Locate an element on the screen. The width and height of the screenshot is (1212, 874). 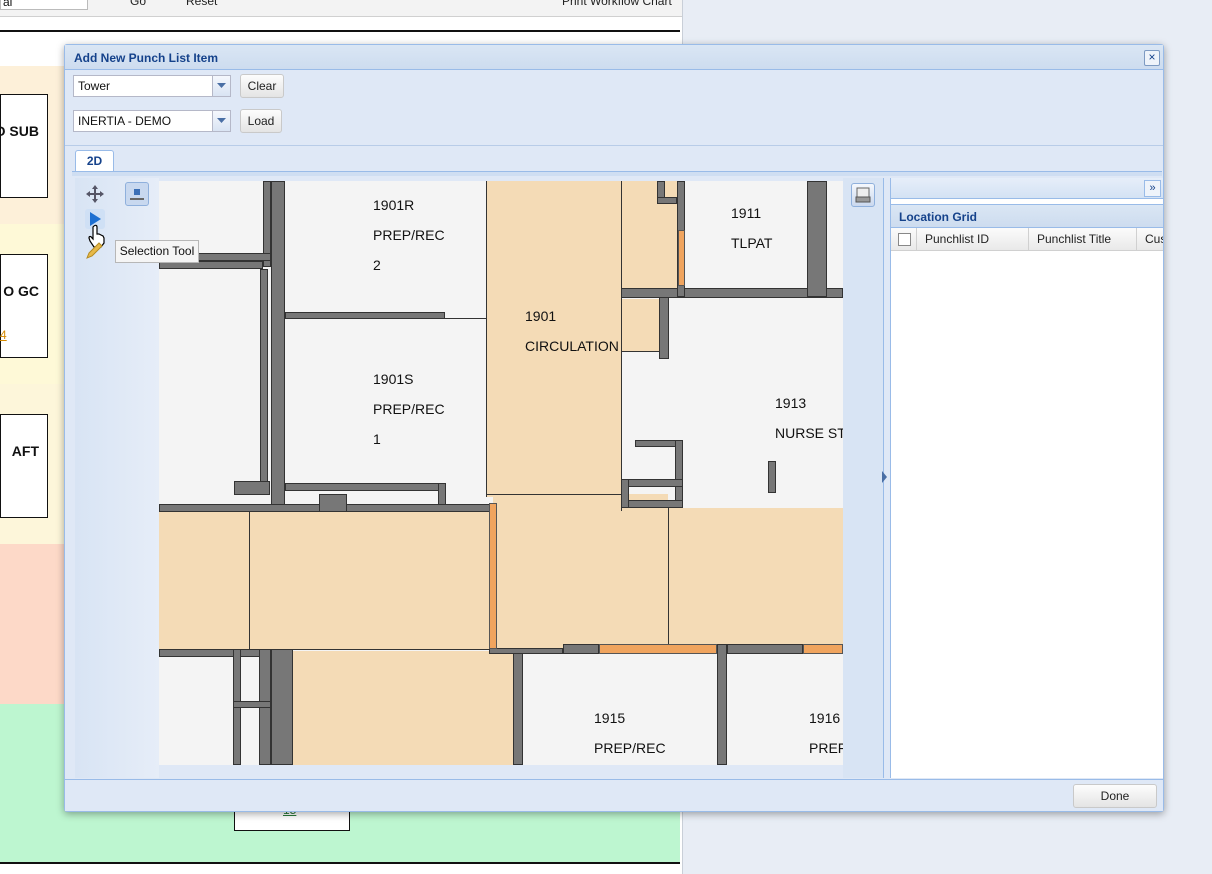
clear-button: Clear is located at coordinates (262, 86).